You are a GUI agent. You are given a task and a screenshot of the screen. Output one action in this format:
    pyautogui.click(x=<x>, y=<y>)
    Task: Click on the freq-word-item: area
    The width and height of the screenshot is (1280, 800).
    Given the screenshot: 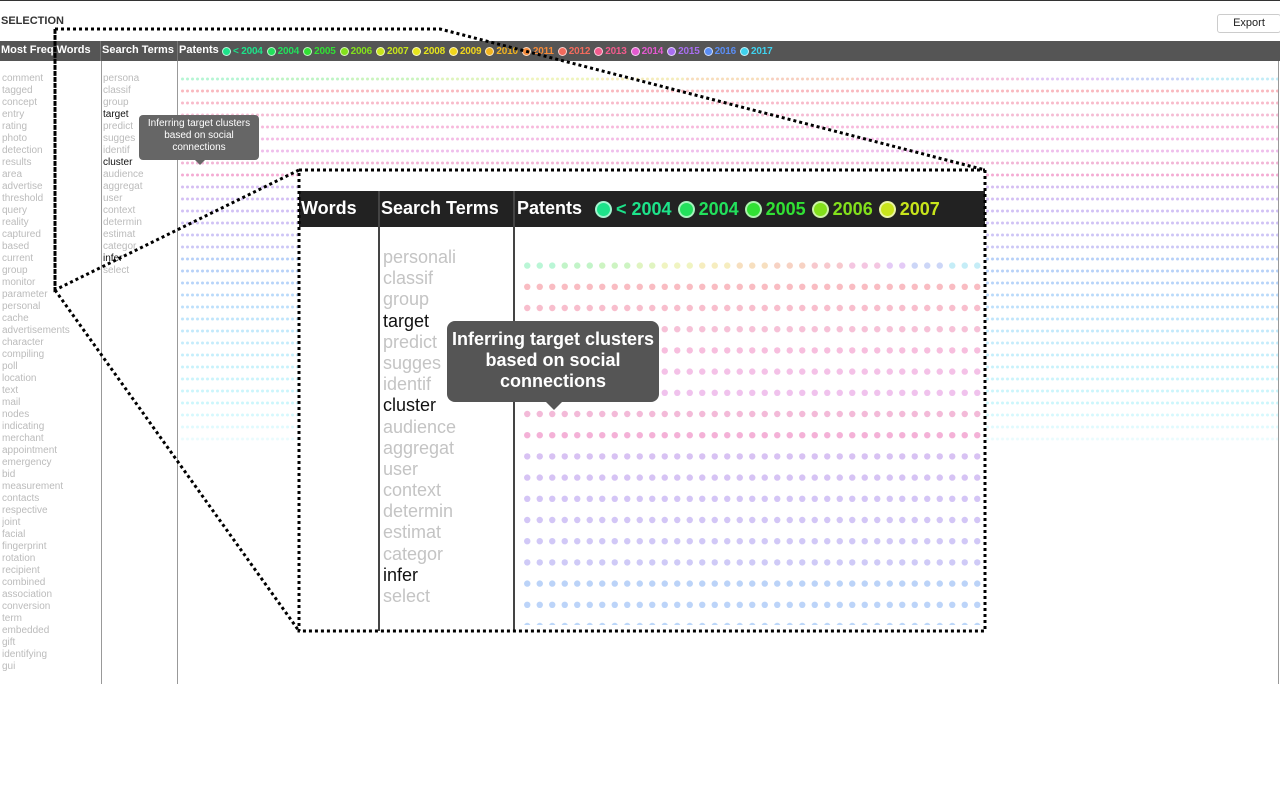 What is the action you would take?
    pyautogui.click(x=50, y=175)
    